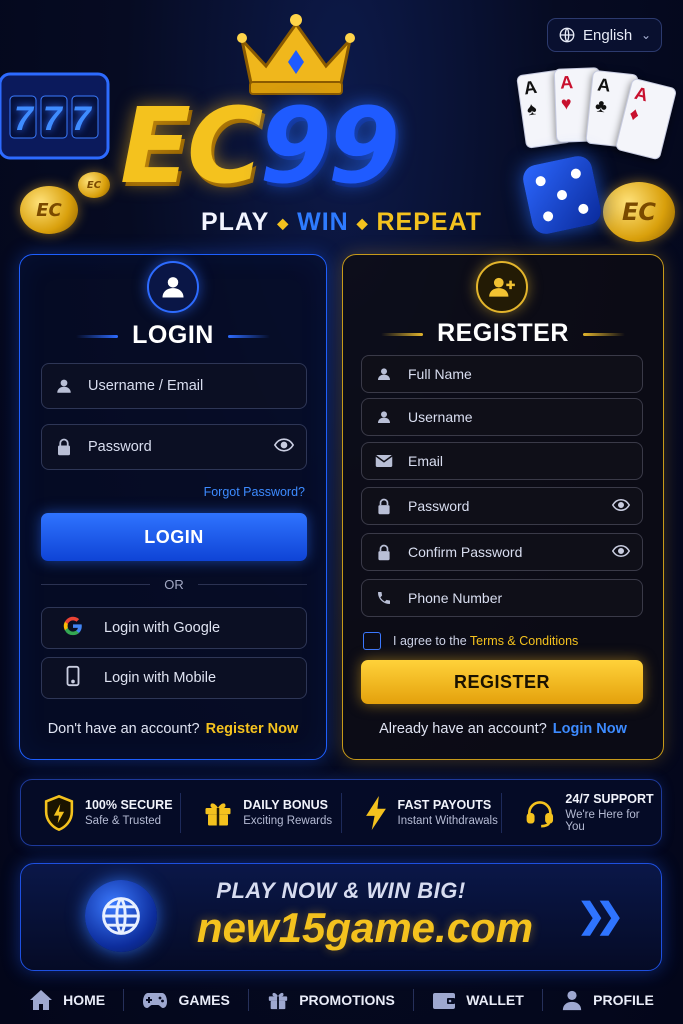 This screenshot has width=683, height=1024. What do you see at coordinates (502, 461) in the screenshot?
I see `email-input: Email` at bounding box center [502, 461].